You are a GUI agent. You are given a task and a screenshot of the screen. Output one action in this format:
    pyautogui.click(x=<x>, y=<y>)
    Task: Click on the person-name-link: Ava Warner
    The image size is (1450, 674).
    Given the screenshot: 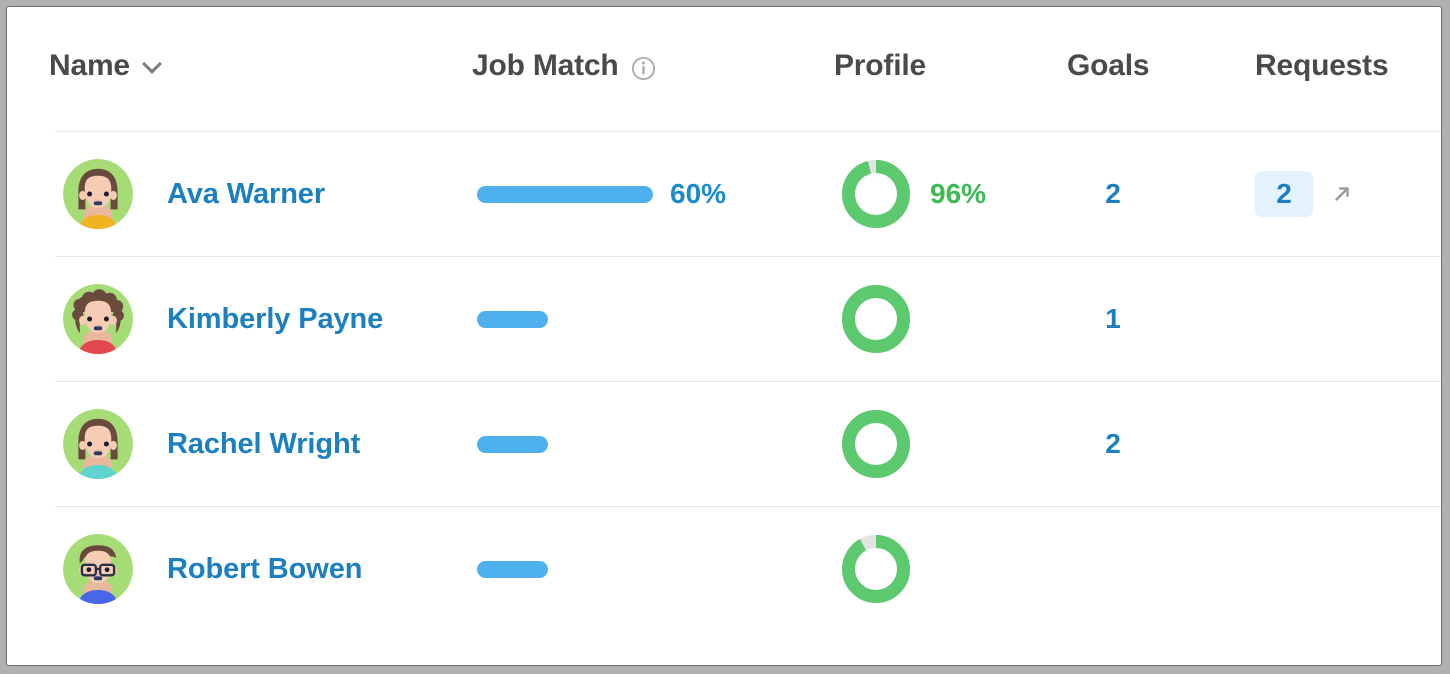 What is the action you would take?
    pyautogui.click(x=246, y=194)
    